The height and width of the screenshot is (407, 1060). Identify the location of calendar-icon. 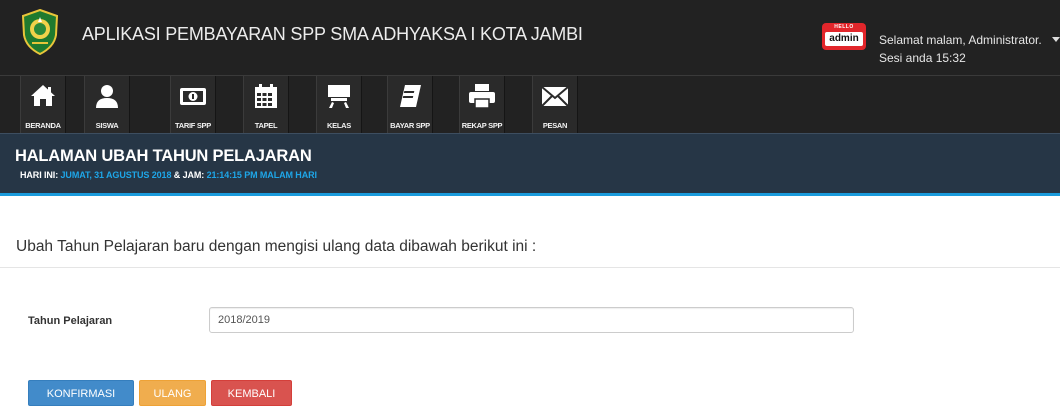
(266, 96).